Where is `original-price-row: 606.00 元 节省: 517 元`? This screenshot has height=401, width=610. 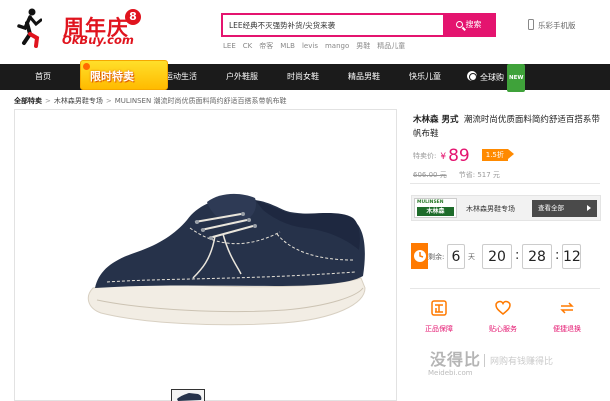 original-price-row: 606.00 元 节省: 517 元 is located at coordinates (456, 175).